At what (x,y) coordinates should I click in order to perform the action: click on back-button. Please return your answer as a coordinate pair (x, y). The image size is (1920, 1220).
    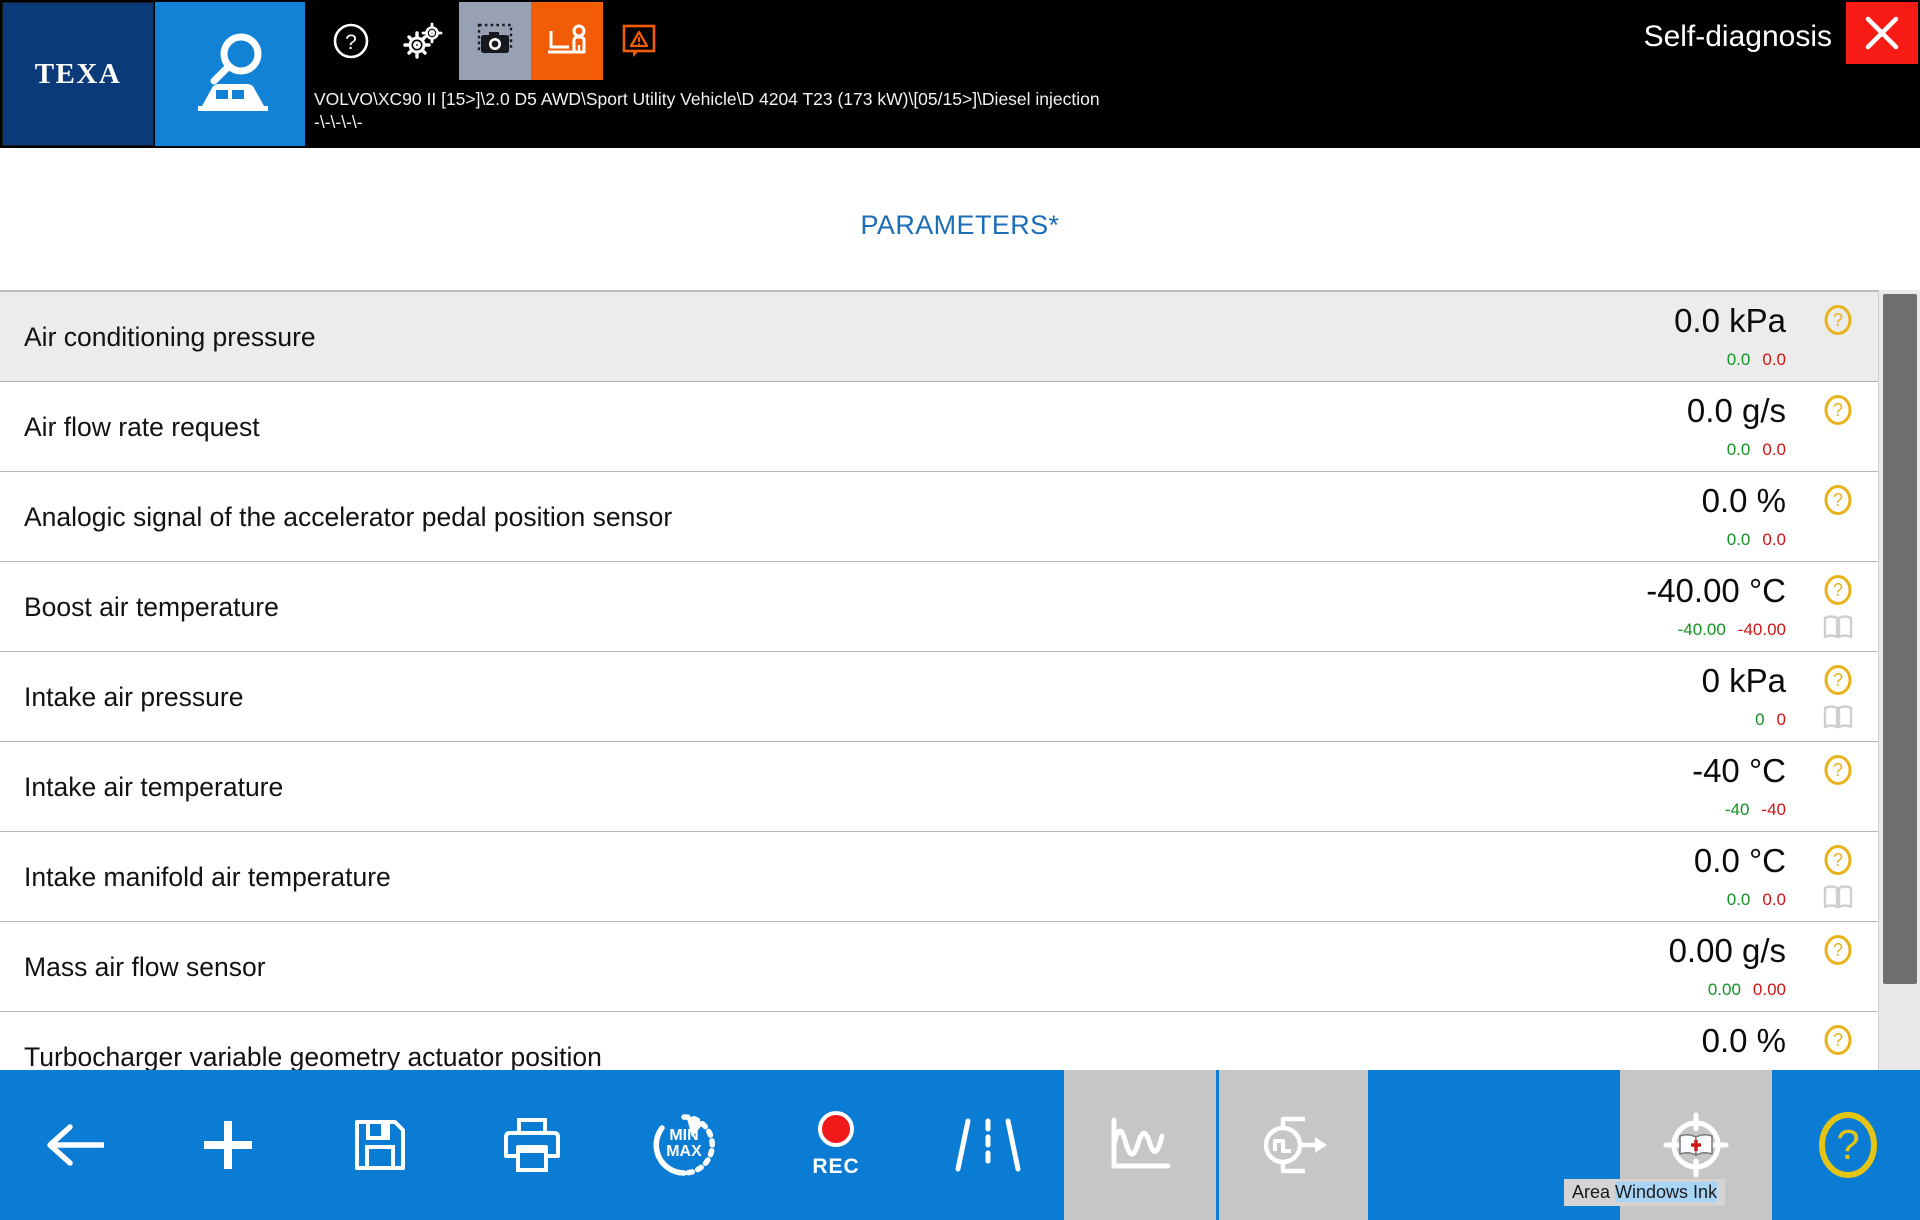
    Looking at the image, I should click on (76, 1145).